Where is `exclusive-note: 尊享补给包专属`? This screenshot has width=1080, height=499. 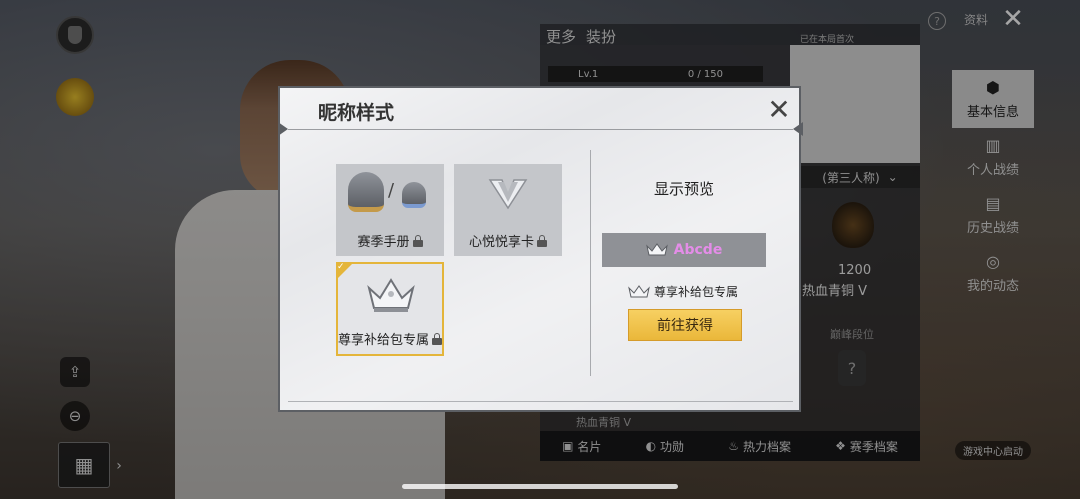 exclusive-note: 尊享补给包专属 is located at coordinates (683, 291).